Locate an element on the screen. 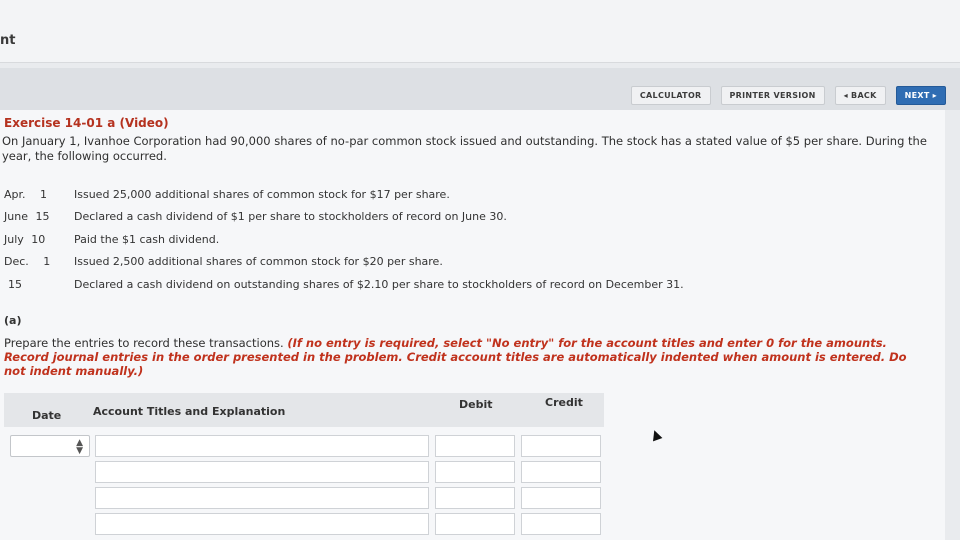  event-date: July 10 is located at coordinates (33, 239).